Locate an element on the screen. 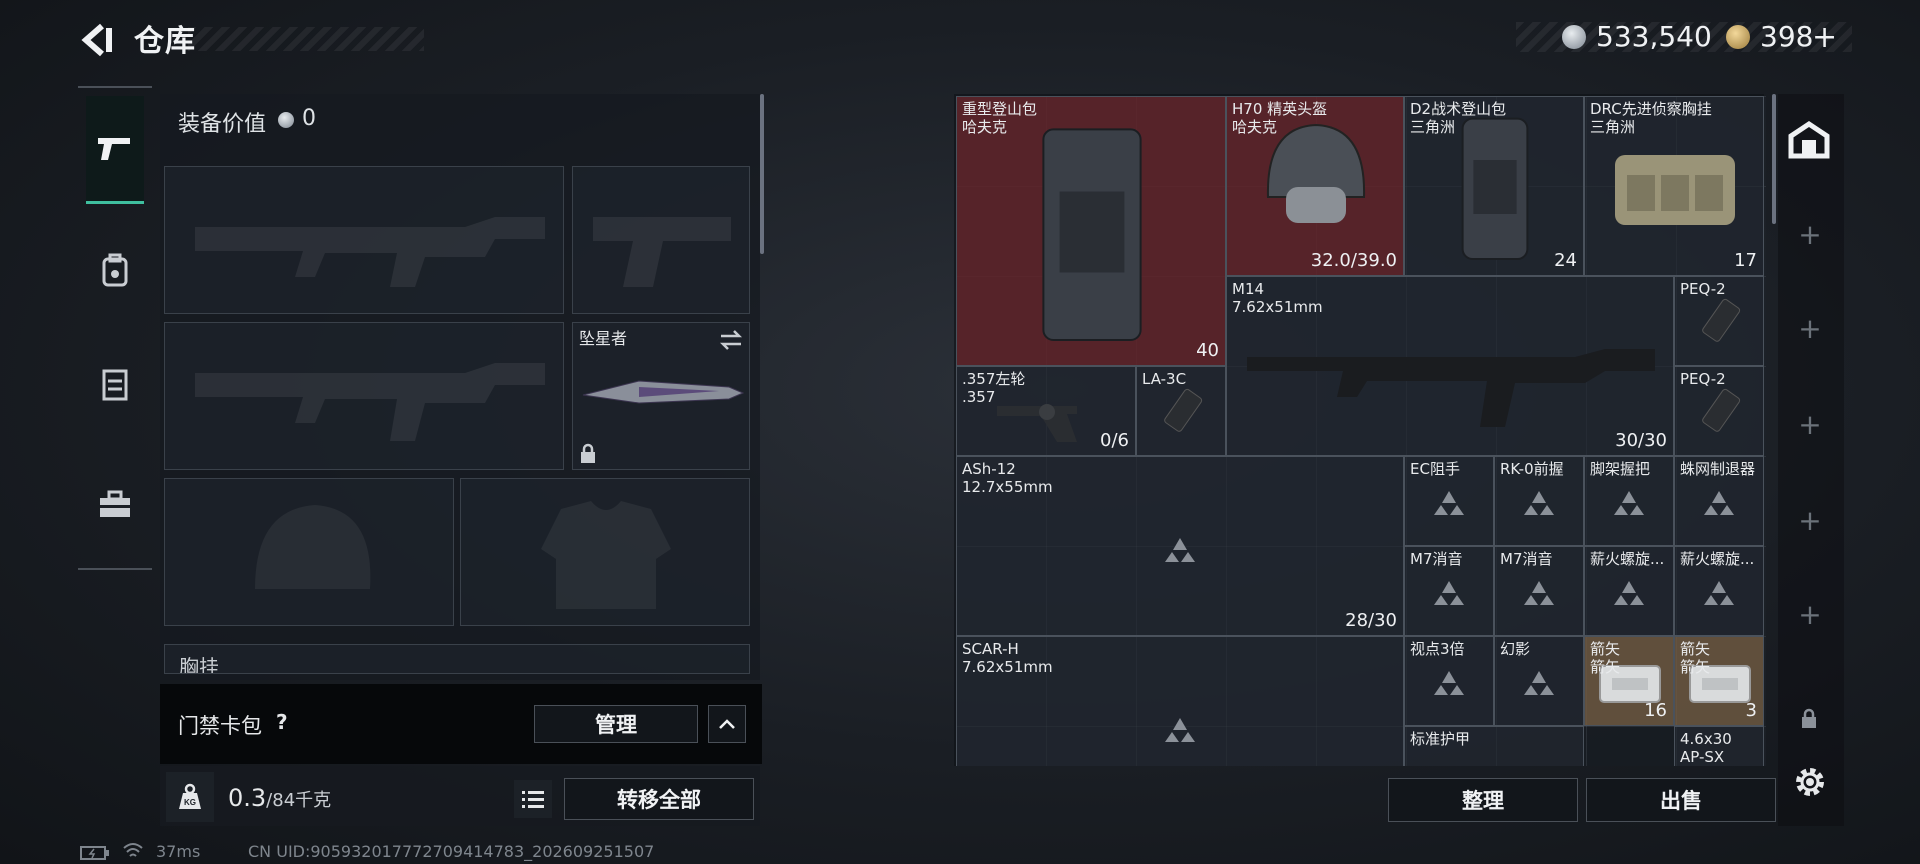 The height and width of the screenshot is (864, 1920). storage-item: ASh-12 12.7x55mm 28/30 is located at coordinates (1180, 546).